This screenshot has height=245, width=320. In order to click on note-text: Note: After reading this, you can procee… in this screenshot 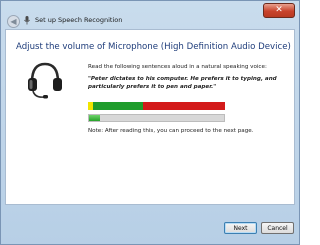, I will do `click(171, 131)`.